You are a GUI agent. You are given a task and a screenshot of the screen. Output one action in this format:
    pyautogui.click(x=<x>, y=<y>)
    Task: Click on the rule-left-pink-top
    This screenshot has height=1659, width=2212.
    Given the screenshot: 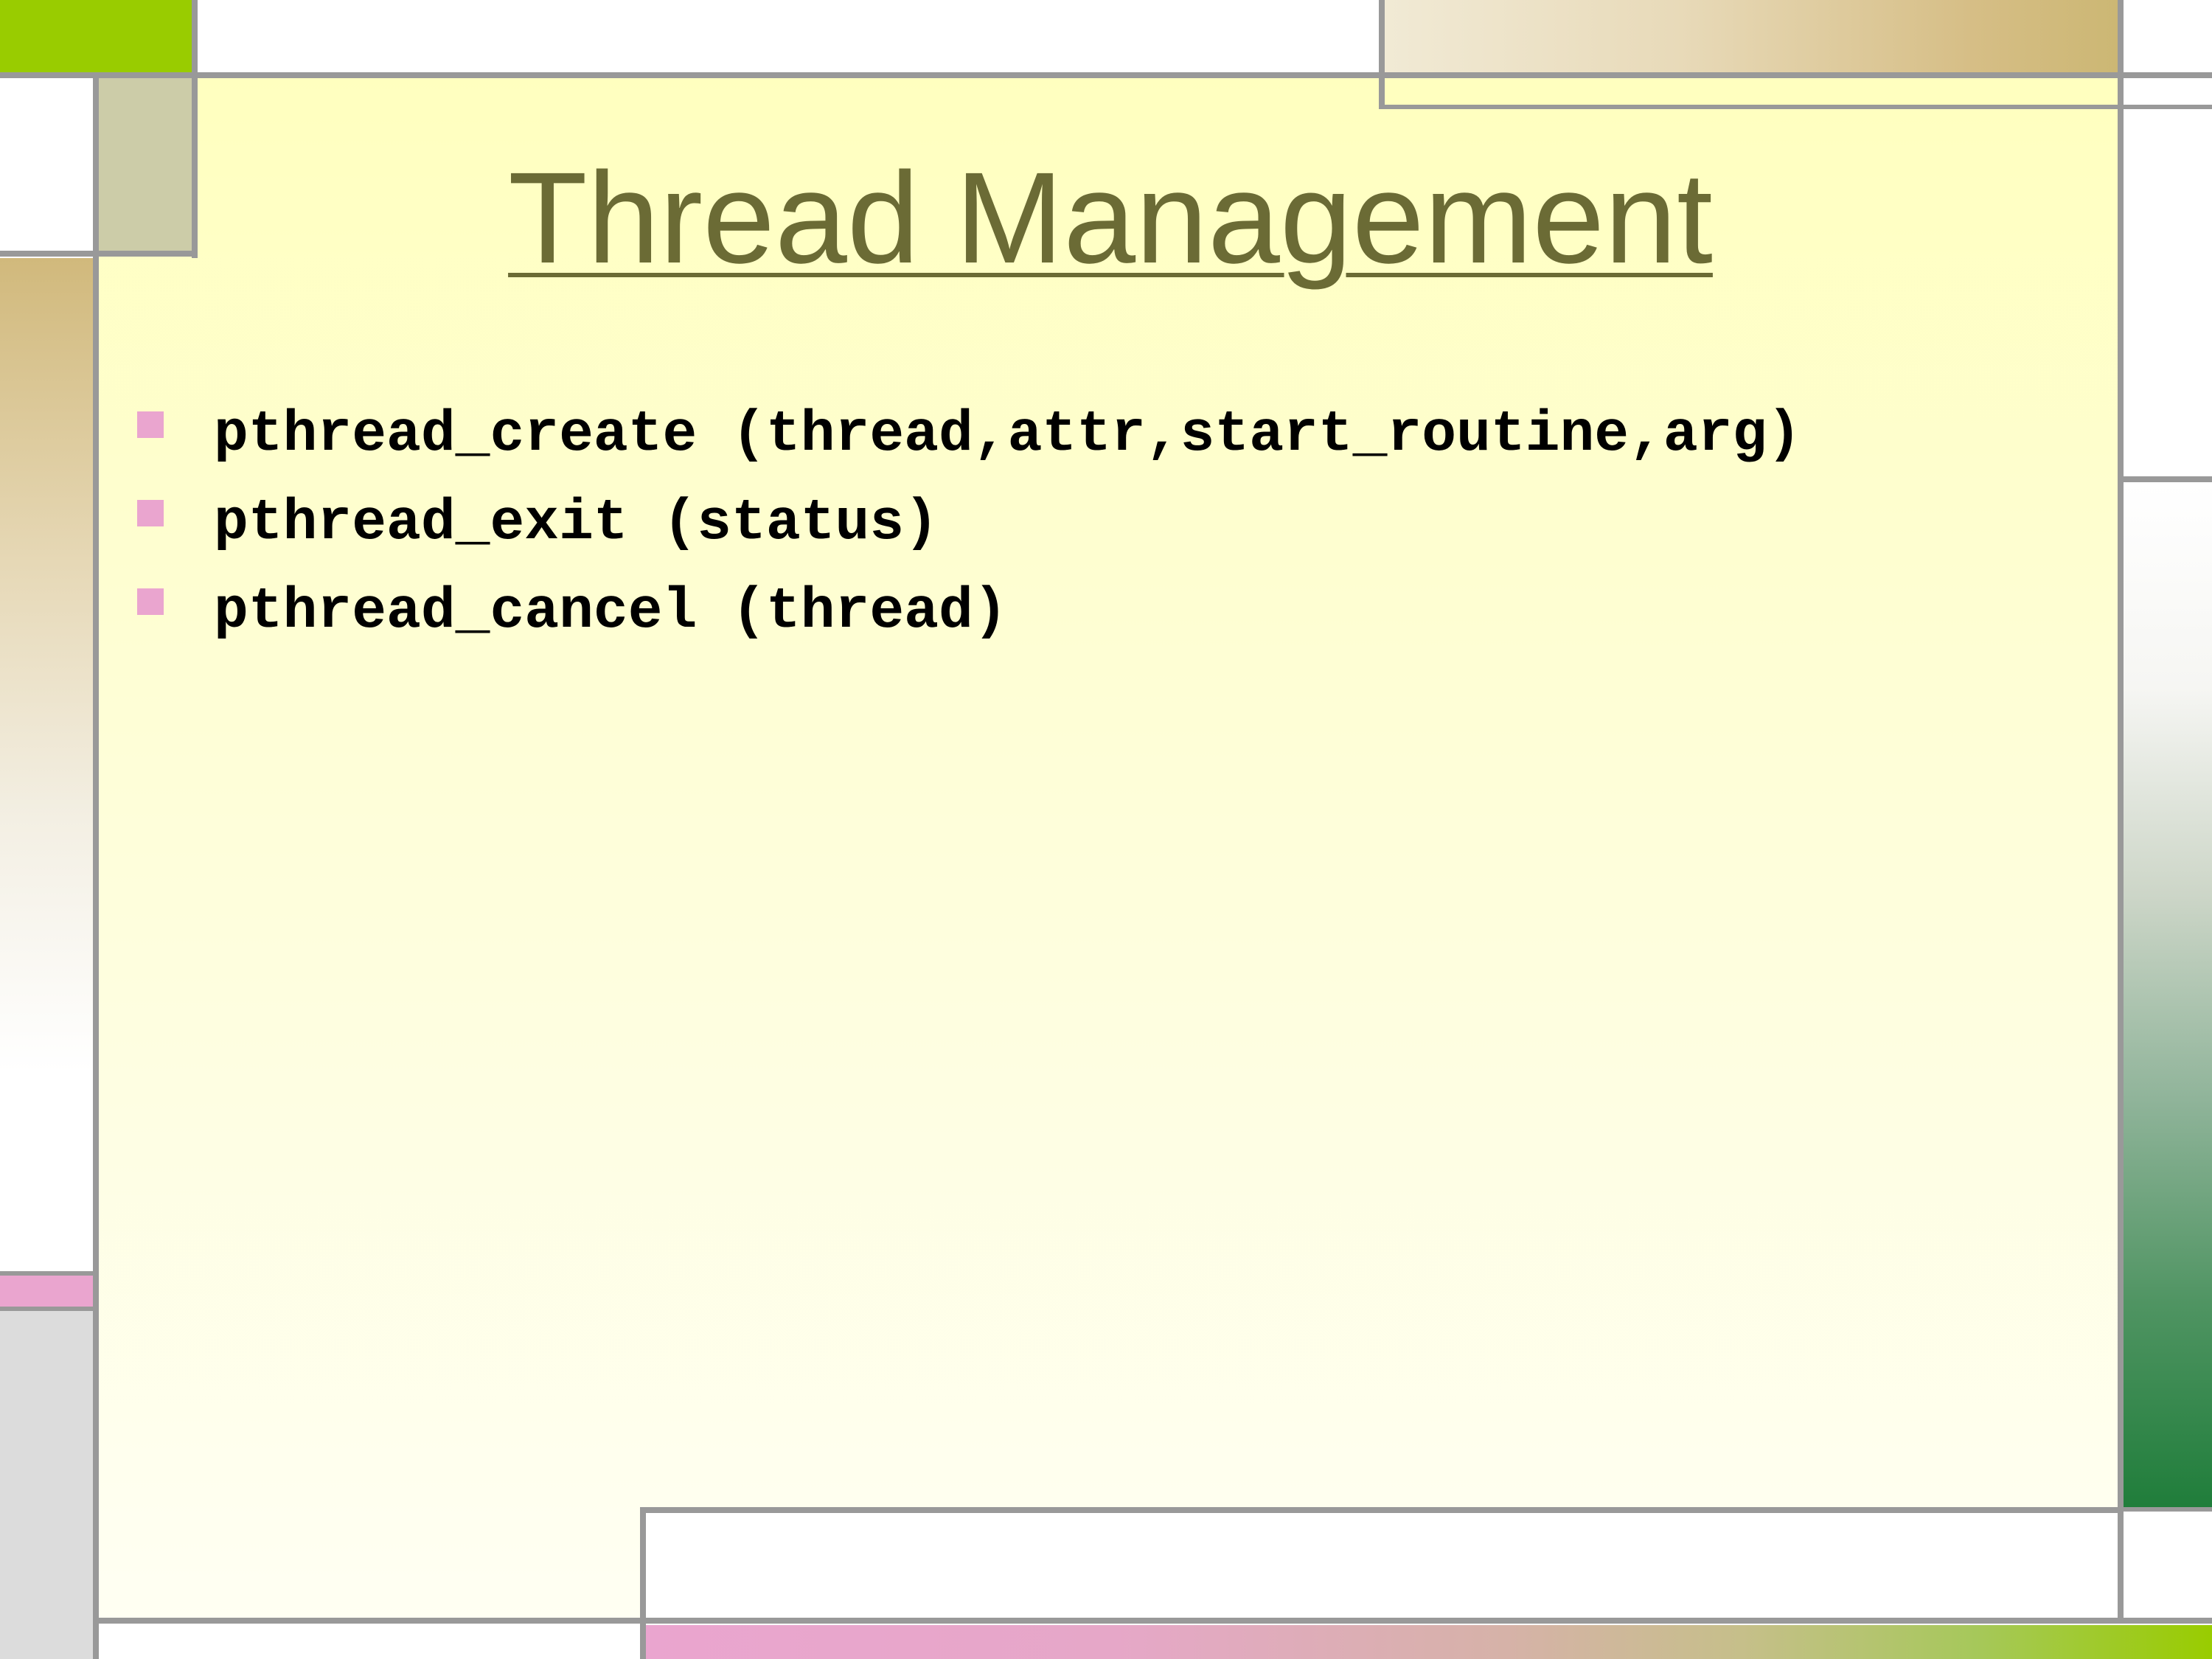 What is the action you would take?
    pyautogui.click(x=49, y=1273)
    